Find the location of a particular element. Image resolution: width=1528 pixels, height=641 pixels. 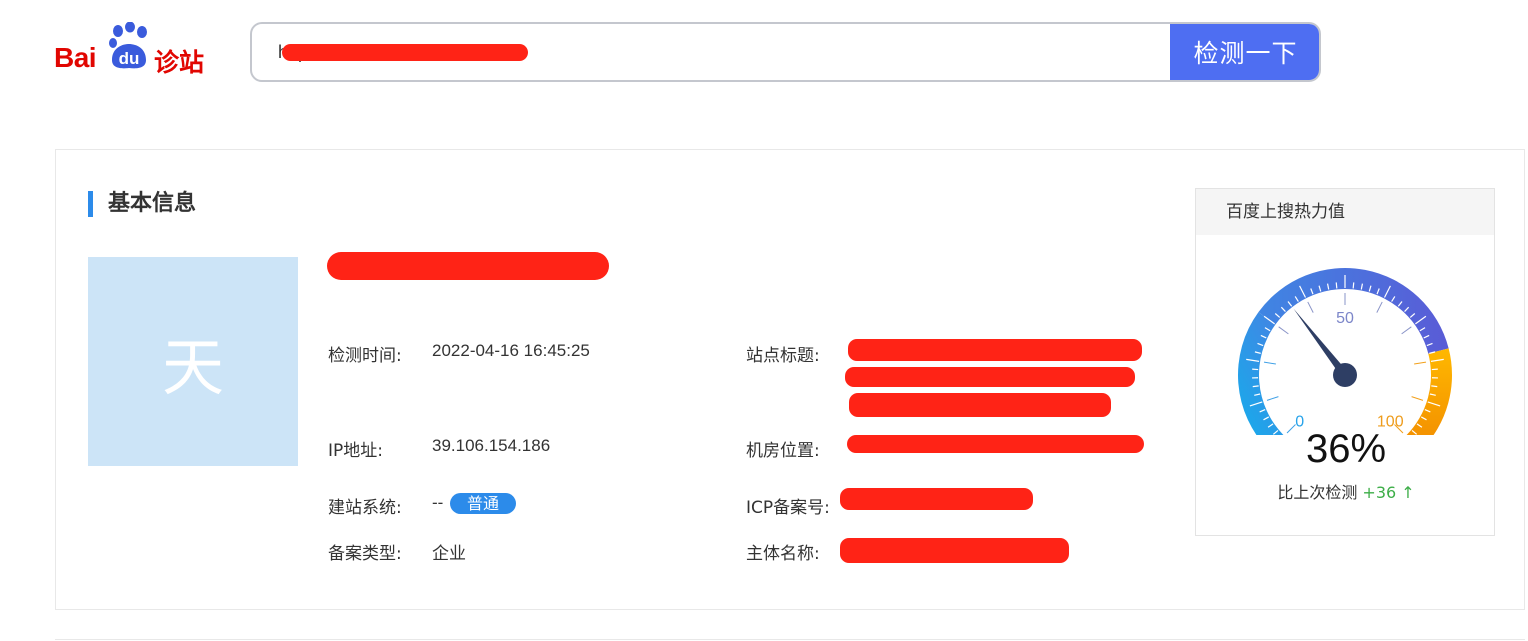

icp-label: ICP备案号: is located at coordinates (788, 508).